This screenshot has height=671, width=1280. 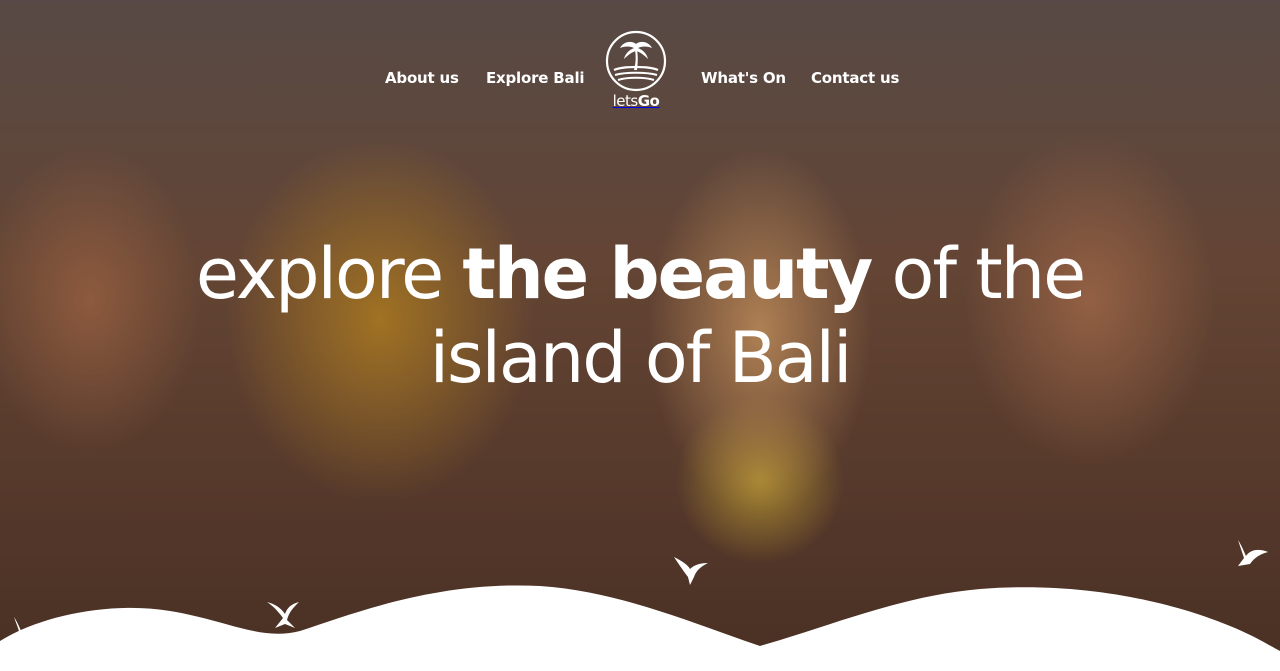 What do you see at coordinates (979, 274) in the screenshot?
I see `headline-part-3: of the` at bounding box center [979, 274].